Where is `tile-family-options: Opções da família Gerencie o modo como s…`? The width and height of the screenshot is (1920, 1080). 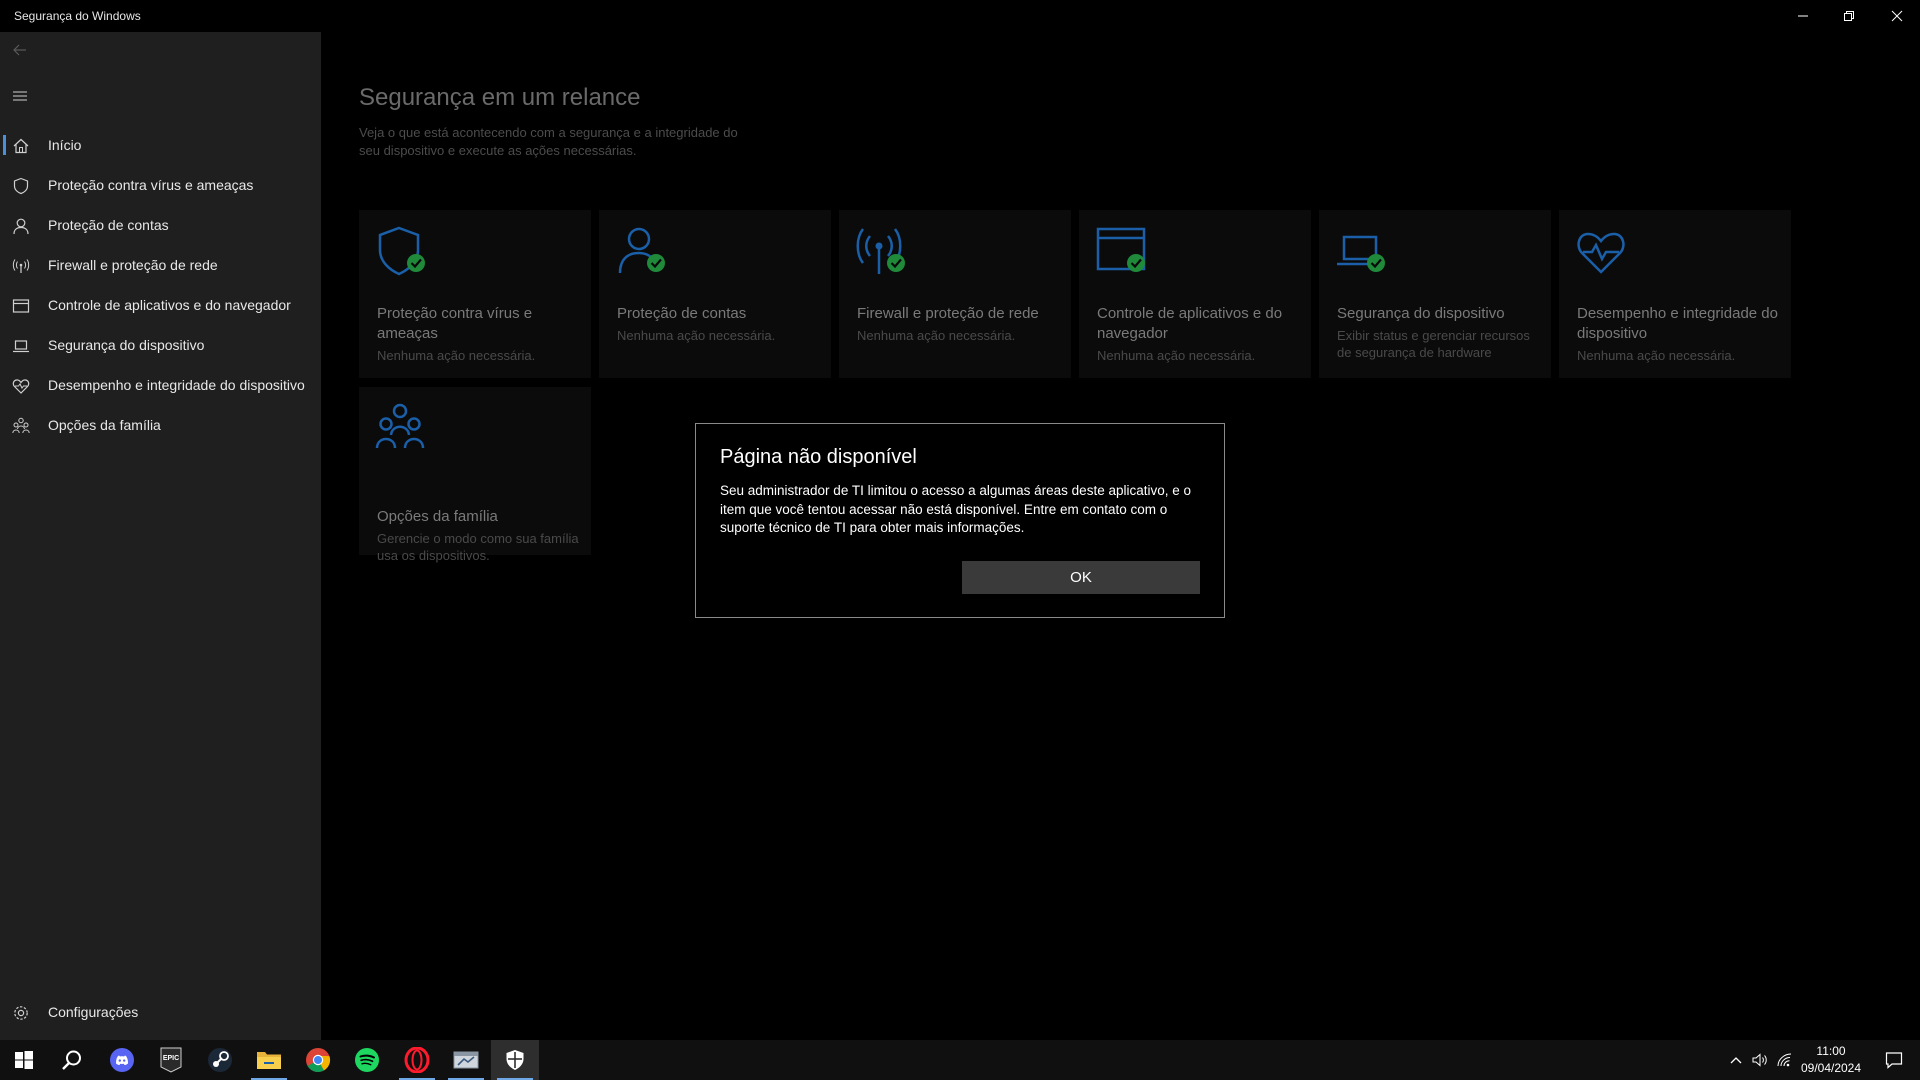
tile-family-options: Opções da família Gerencie o modo como s… is located at coordinates (475, 475).